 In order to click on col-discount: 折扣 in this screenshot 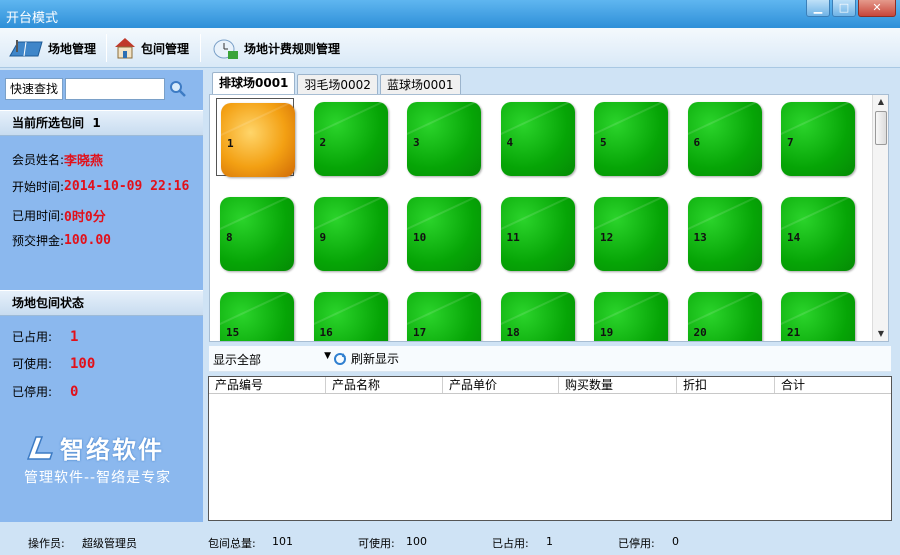, I will do `click(726, 385)`.